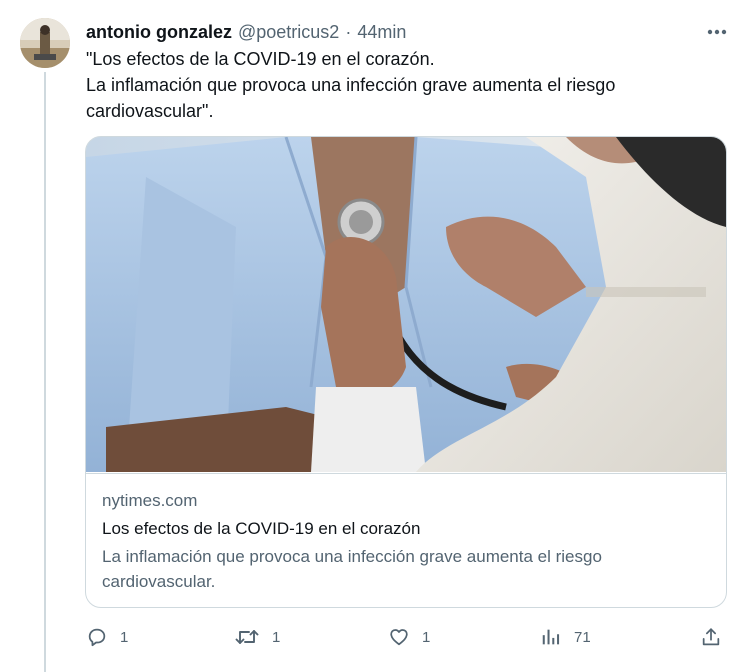  Describe the element at coordinates (426, 637) in the screenshot. I see `like-count: 1` at that location.